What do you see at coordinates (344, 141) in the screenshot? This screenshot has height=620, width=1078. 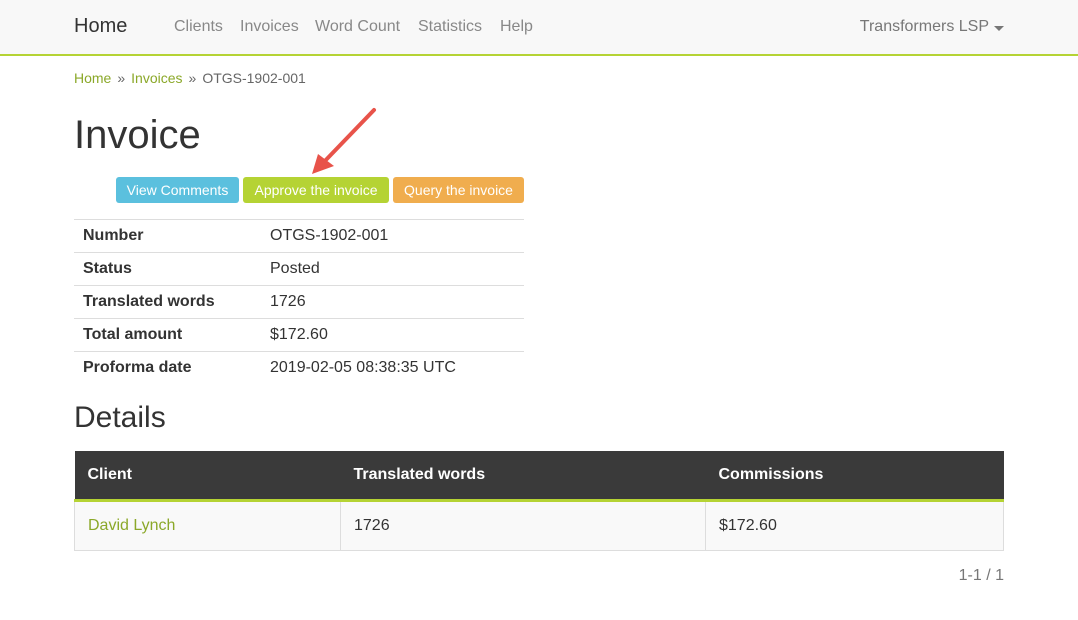 I see `annotation-arrow-icon` at bounding box center [344, 141].